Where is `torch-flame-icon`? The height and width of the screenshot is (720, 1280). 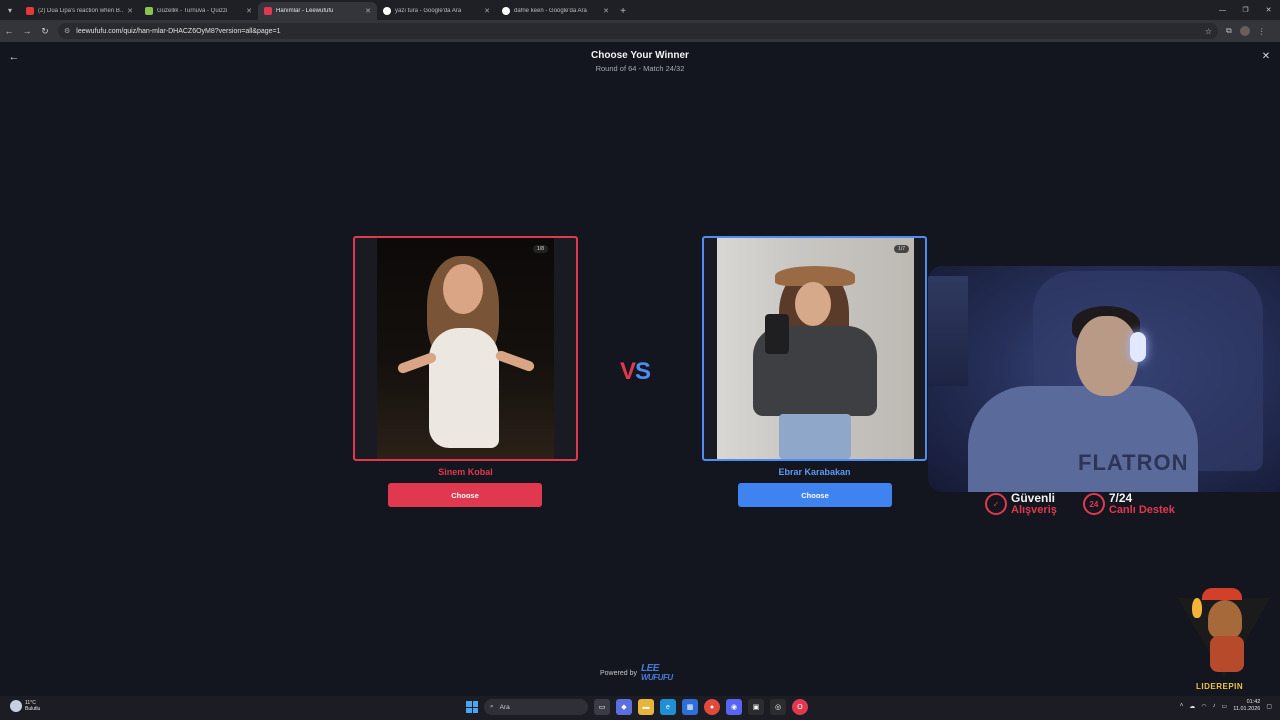 torch-flame-icon is located at coordinates (1197, 608).